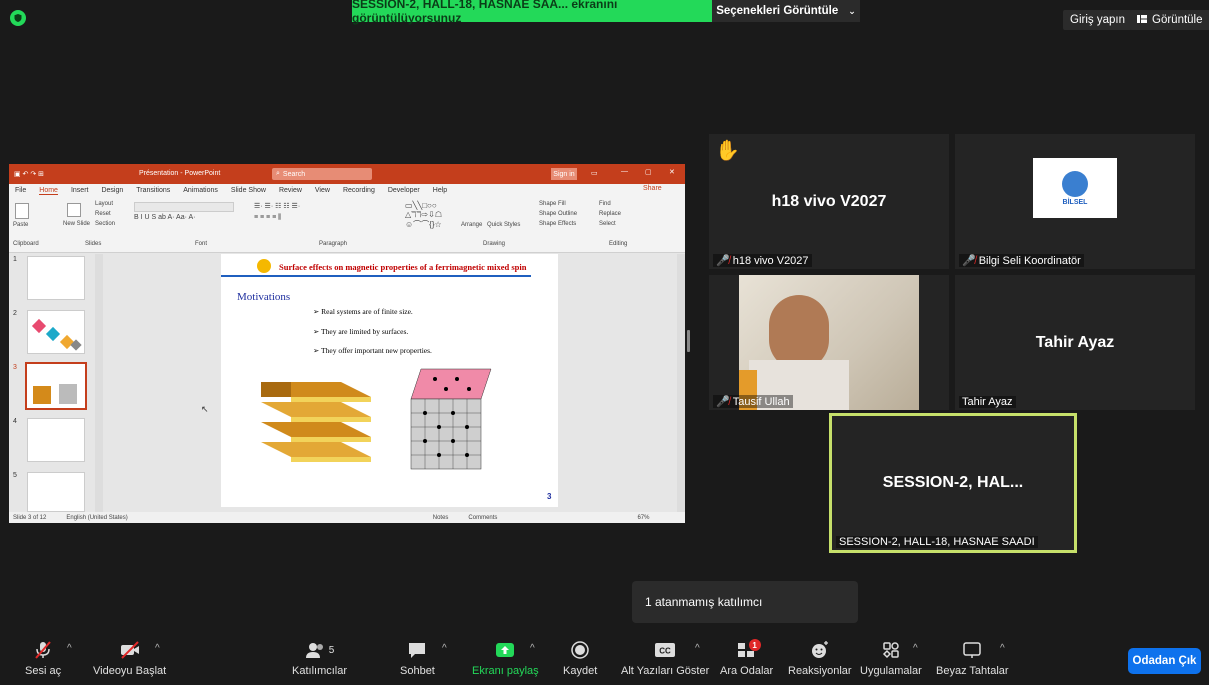 This screenshot has height=685, width=1209. I want to click on captions-options-caret-icon: ^, so click(697, 648).